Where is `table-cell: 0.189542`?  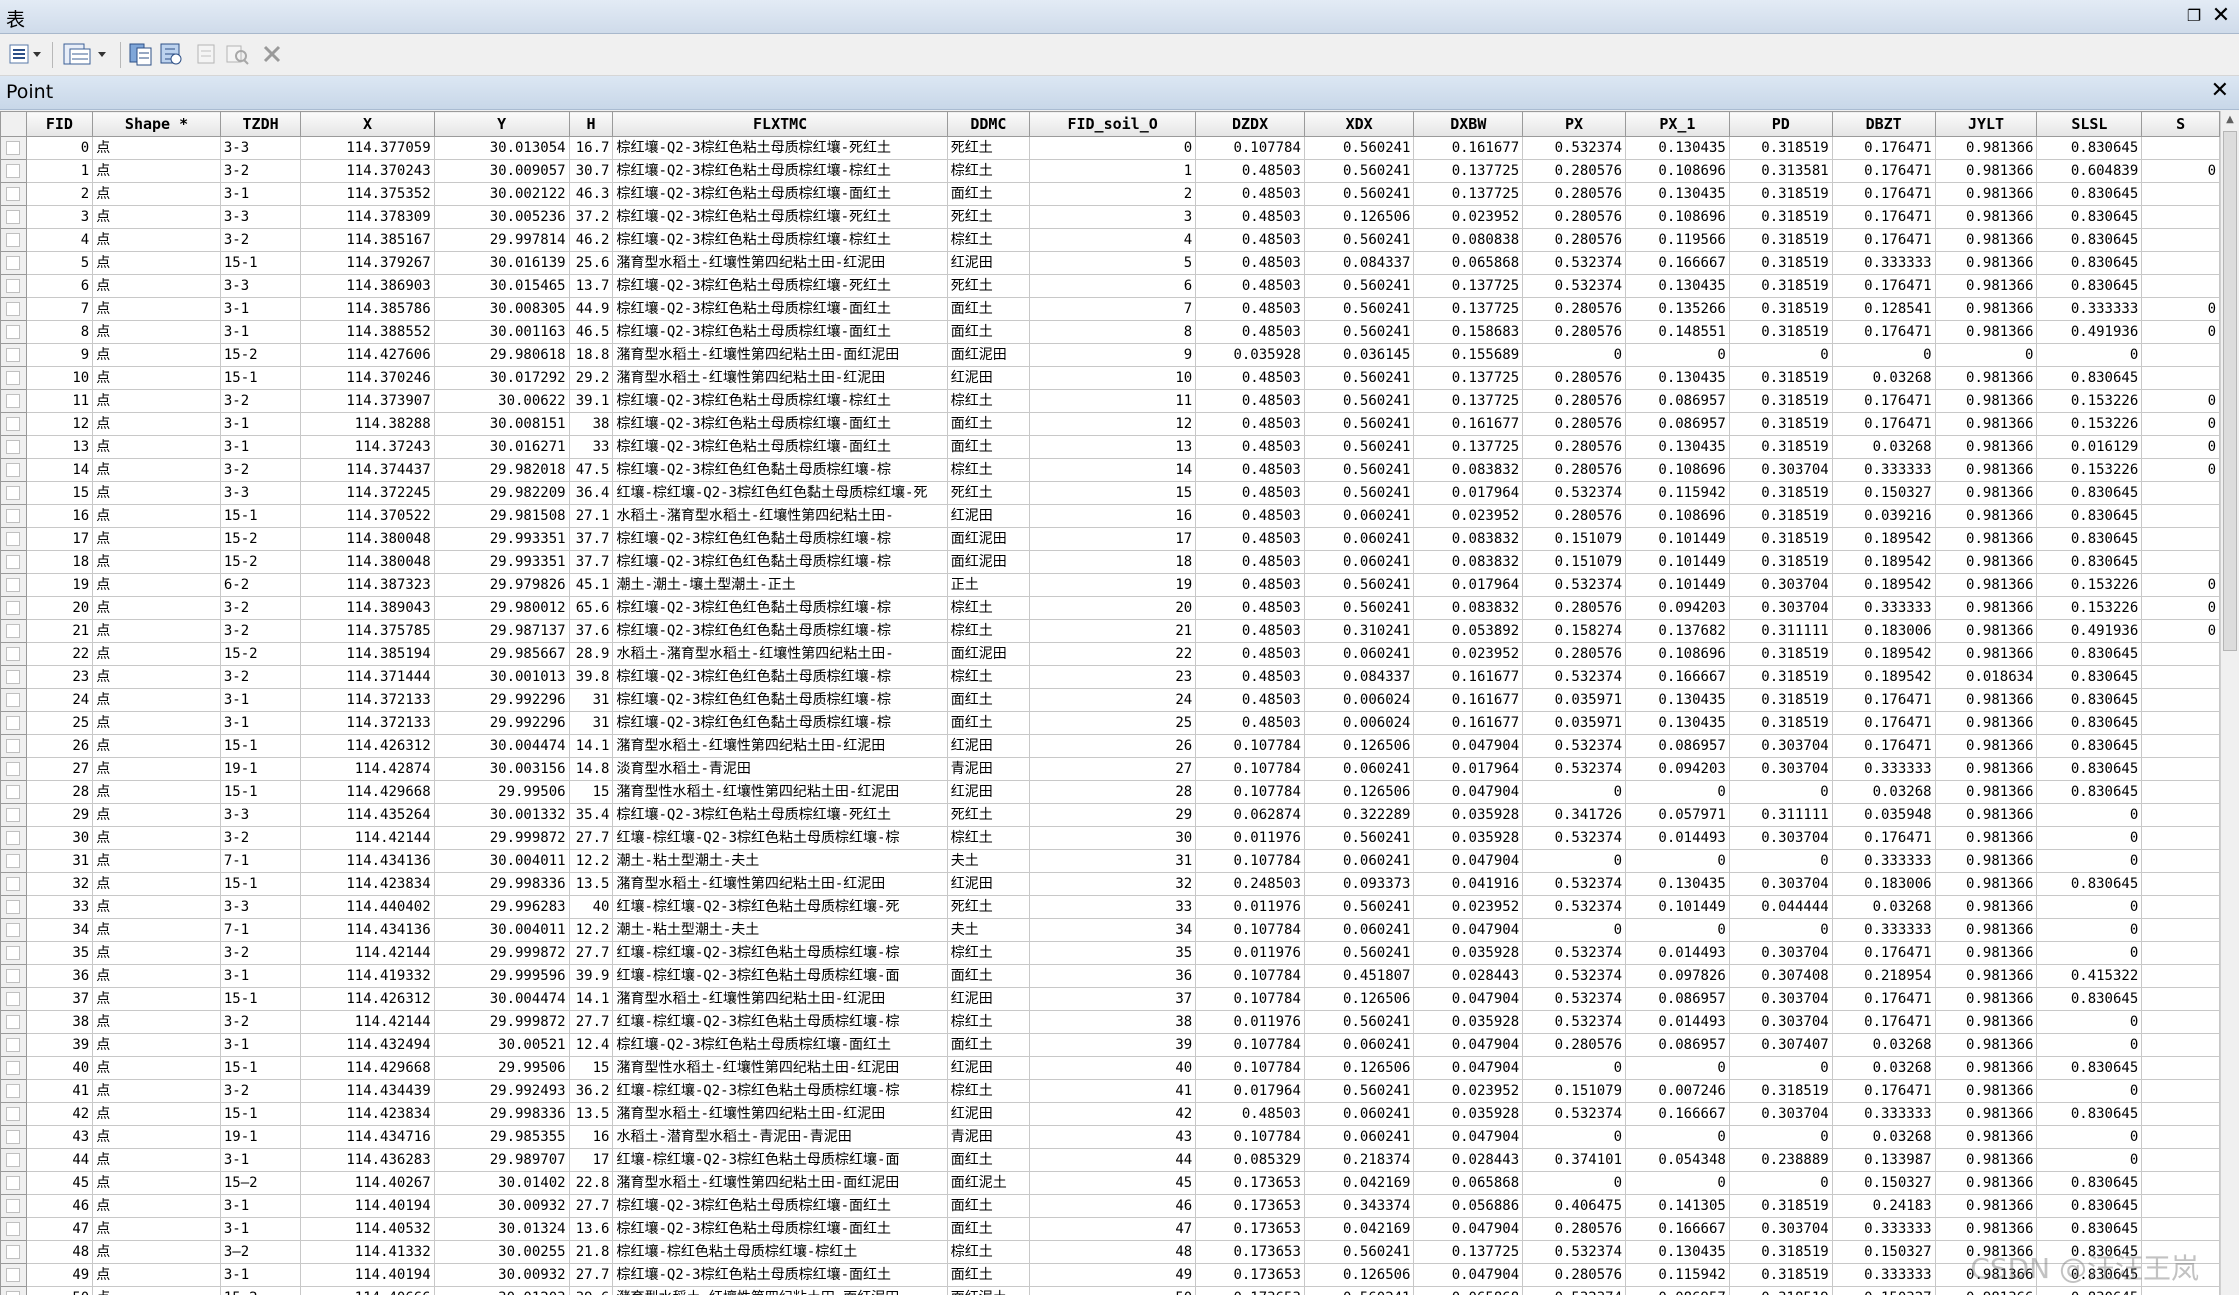
table-cell: 0.189542 is located at coordinates (1883, 585).